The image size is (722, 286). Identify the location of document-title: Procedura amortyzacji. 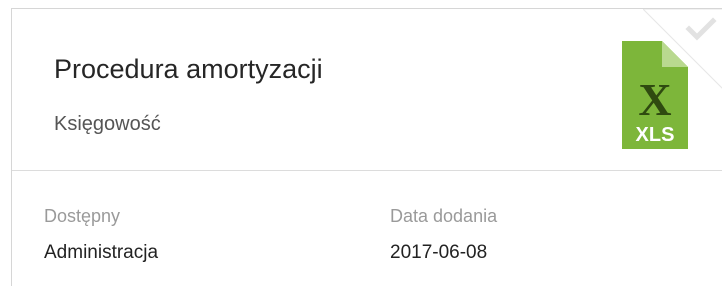
(188, 69).